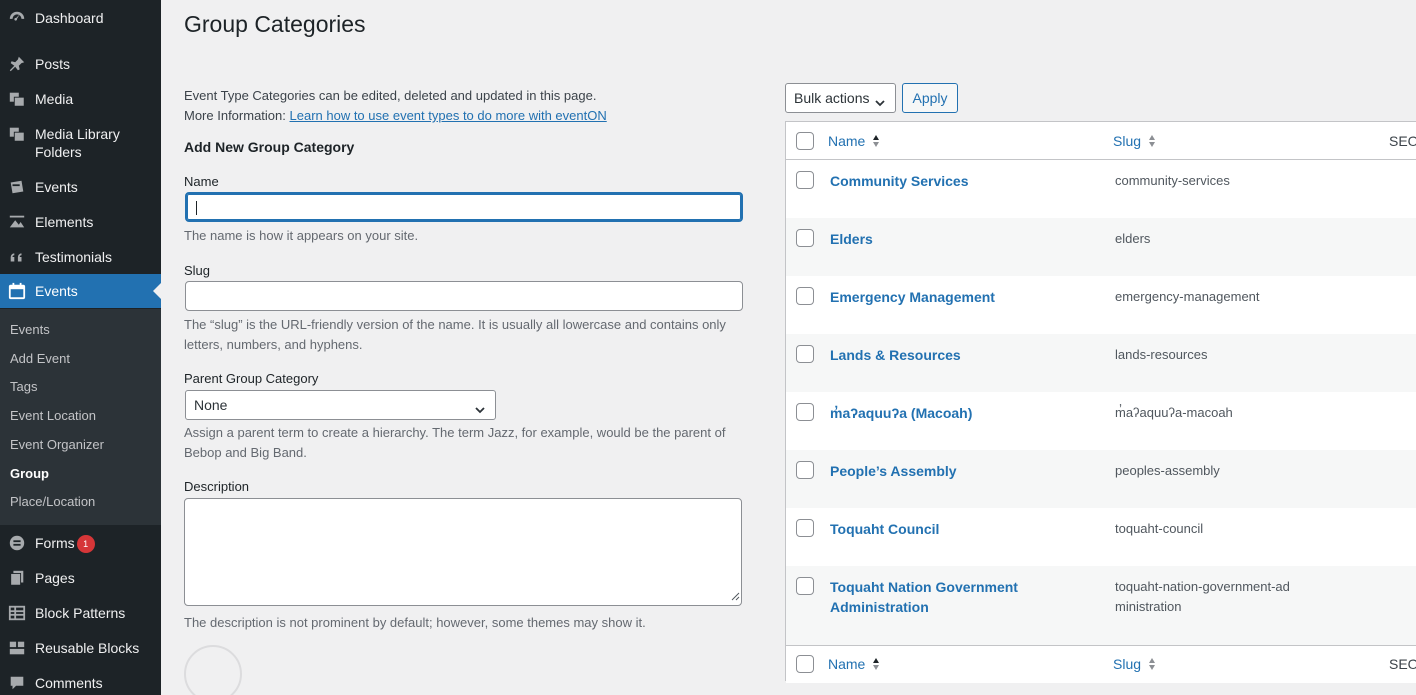  Describe the element at coordinates (55, 543) in the screenshot. I see `menu-forms-label: Forms` at that location.